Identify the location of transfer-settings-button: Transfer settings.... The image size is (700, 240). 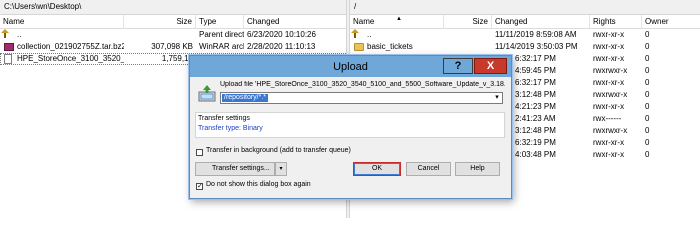
(235, 169).